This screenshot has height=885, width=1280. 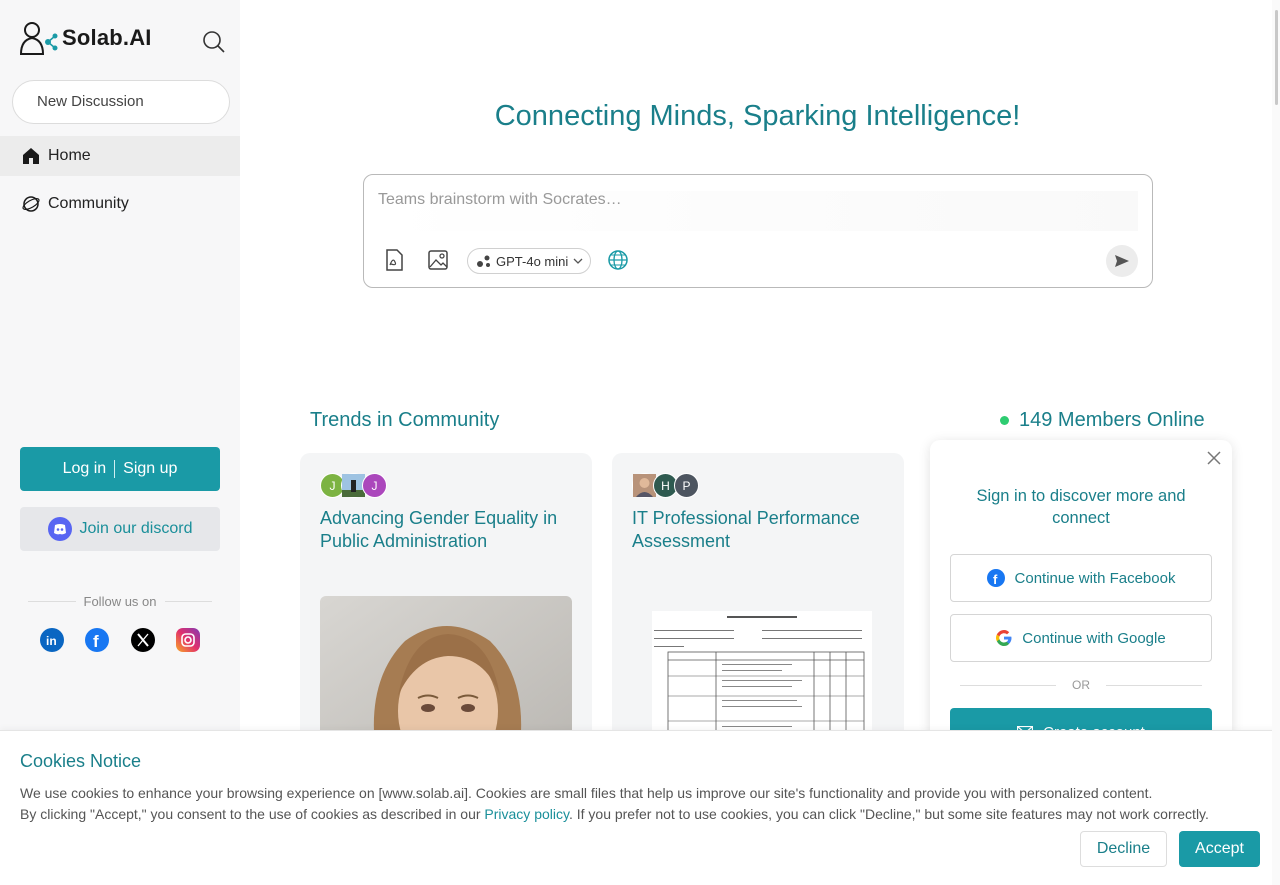 I want to click on instagram-icon, so click(x=187, y=640).